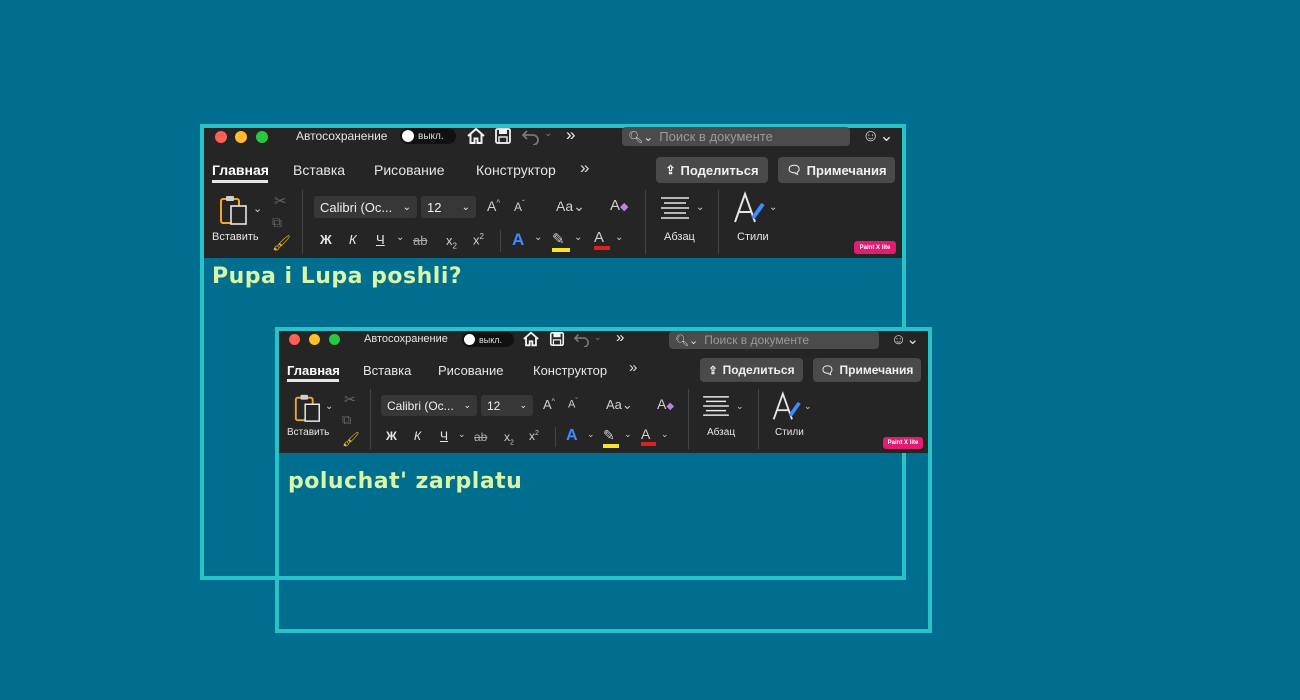  What do you see at coordinates (713, 370) in the screenshot?
I see `share-icon: ⇪` at bounding box center [713, 370].